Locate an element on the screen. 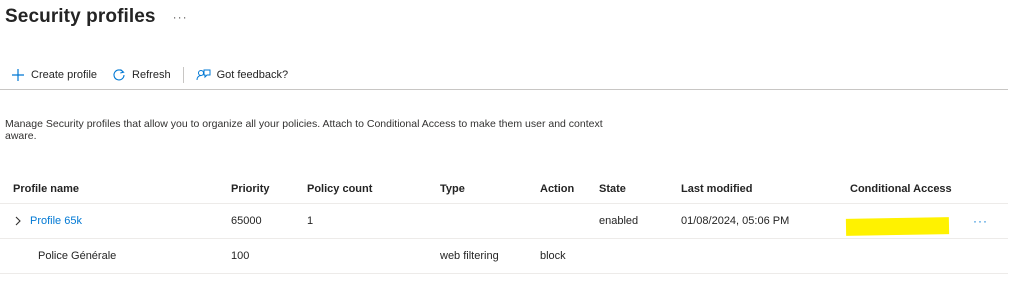 The height and width of the screenshot is (295, 1024). type-cell: web filtering is located at coordinates (469, 256).